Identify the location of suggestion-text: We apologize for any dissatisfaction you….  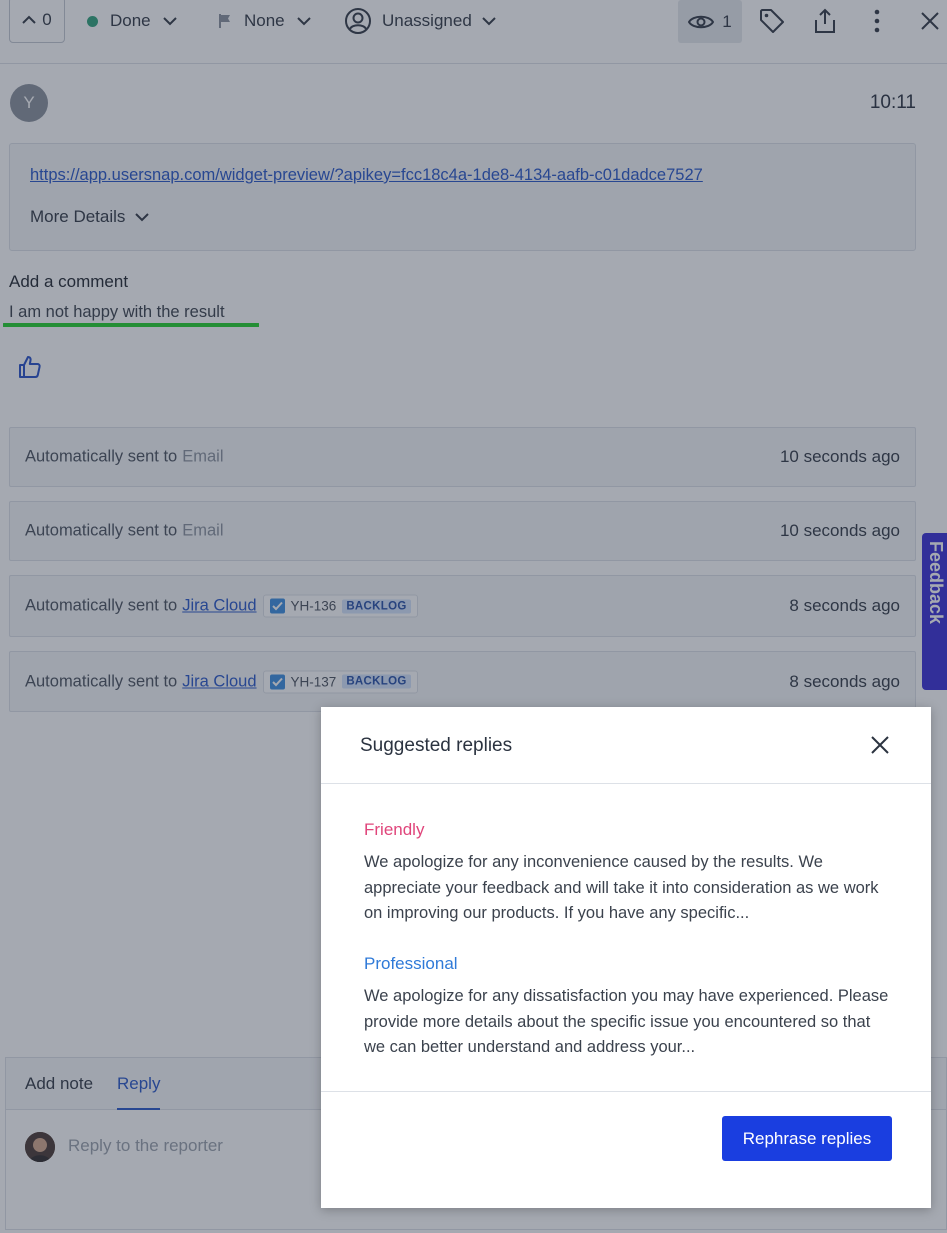
(626, 1021).